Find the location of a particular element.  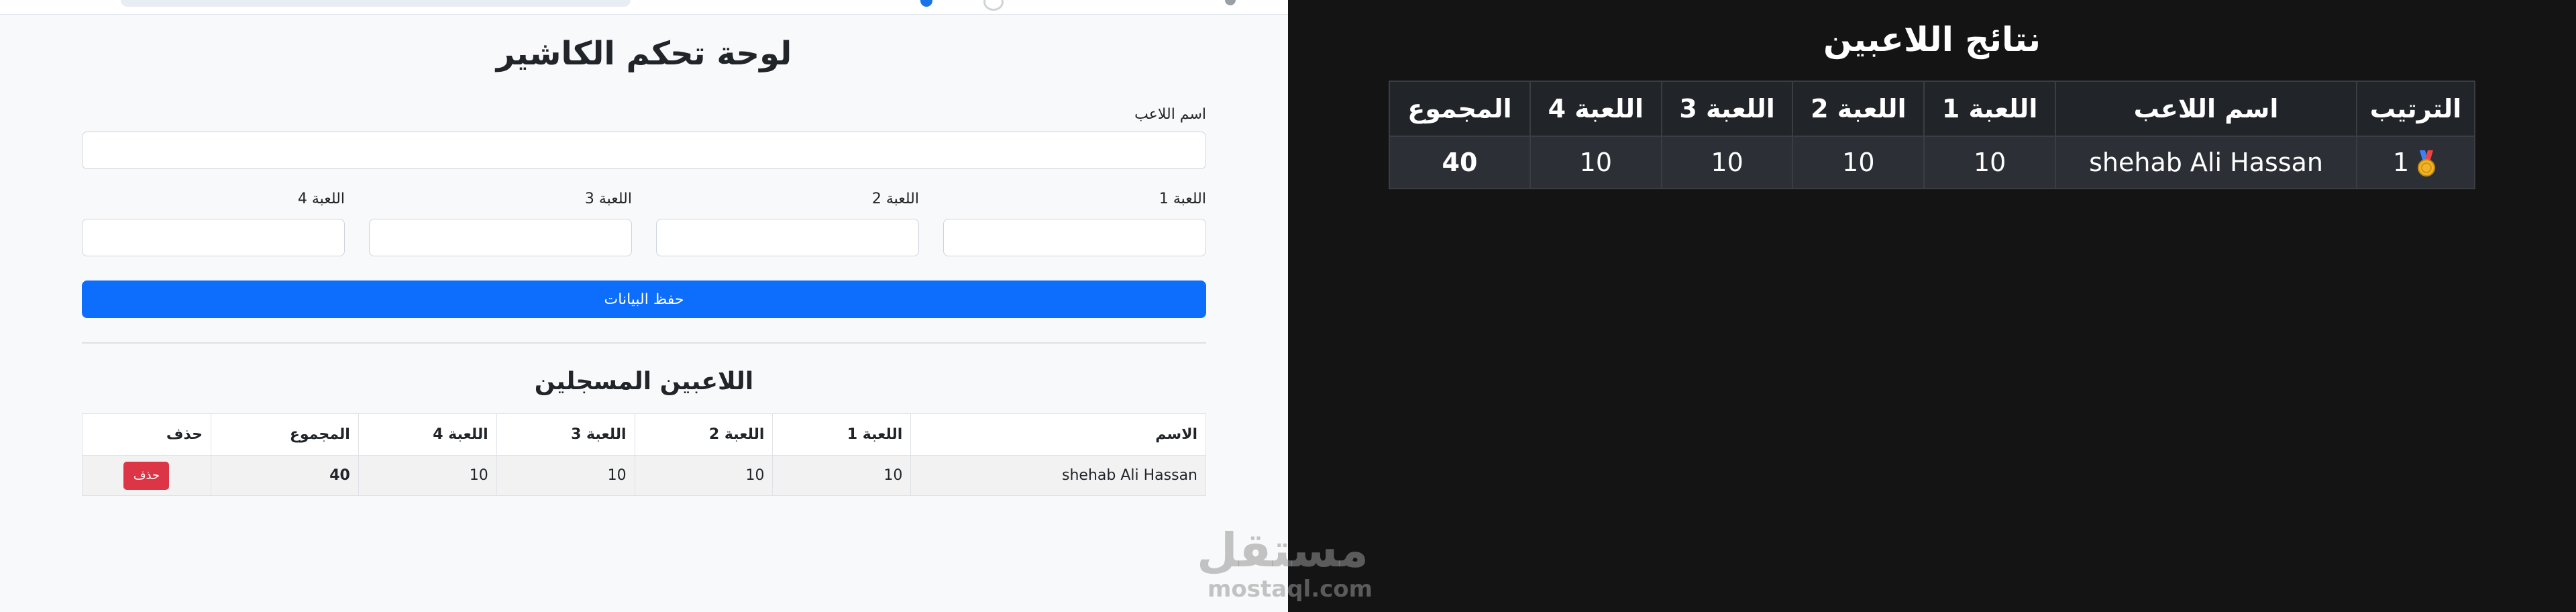

col-header-player-name: اسم اللاعب is located at coordinates (2206, 109).